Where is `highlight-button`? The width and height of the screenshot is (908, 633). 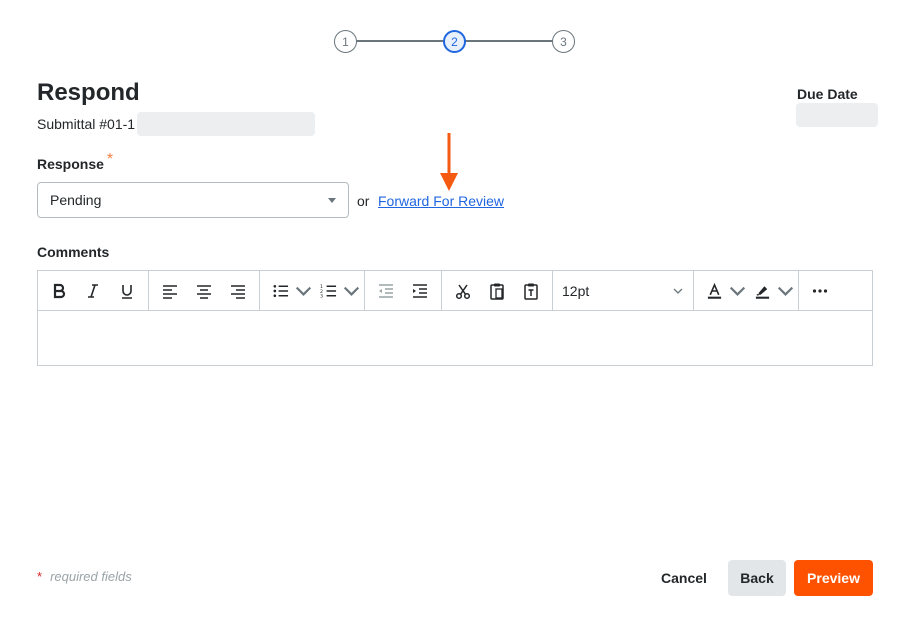 highlight-button is located at coordinates (770, 291).